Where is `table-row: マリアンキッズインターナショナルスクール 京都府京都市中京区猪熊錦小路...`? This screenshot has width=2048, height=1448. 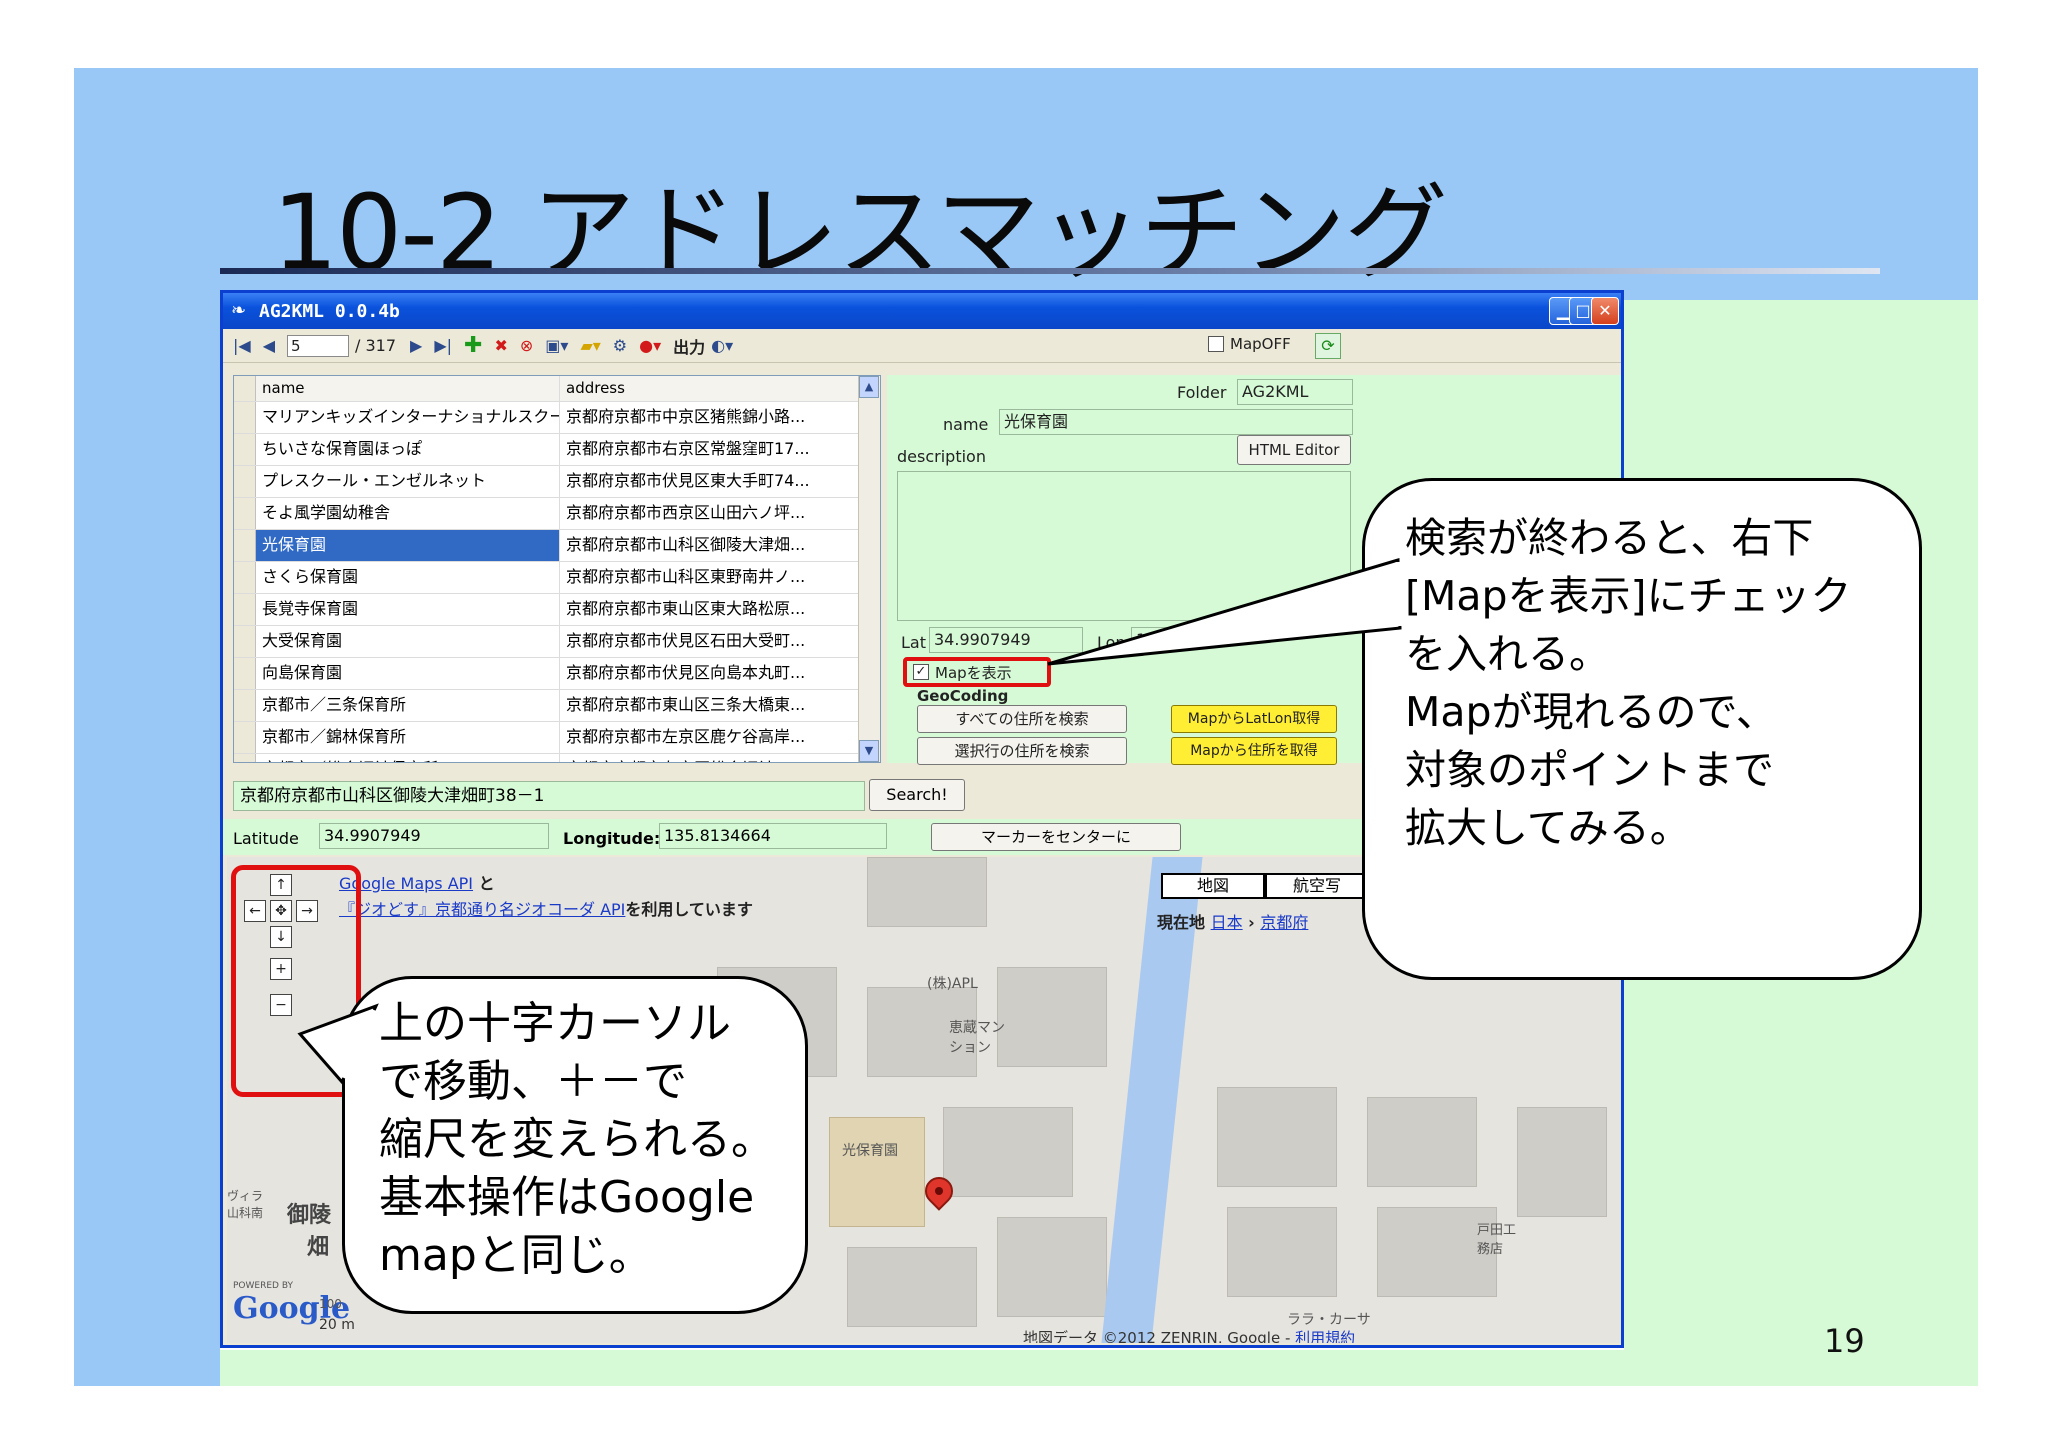 table-row: マリアンキッズインターナショナルスクール 京都府京都市中京区猪熊錦小路... is located at coordinates (557, 418).